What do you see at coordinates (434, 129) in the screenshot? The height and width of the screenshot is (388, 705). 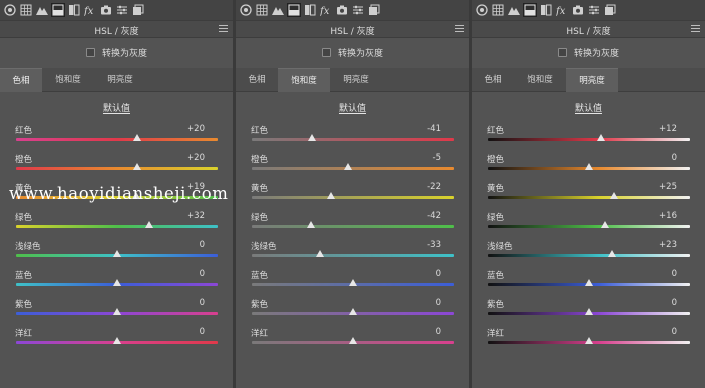 I see `slider-value: -41` at bounding box center [434, 129].